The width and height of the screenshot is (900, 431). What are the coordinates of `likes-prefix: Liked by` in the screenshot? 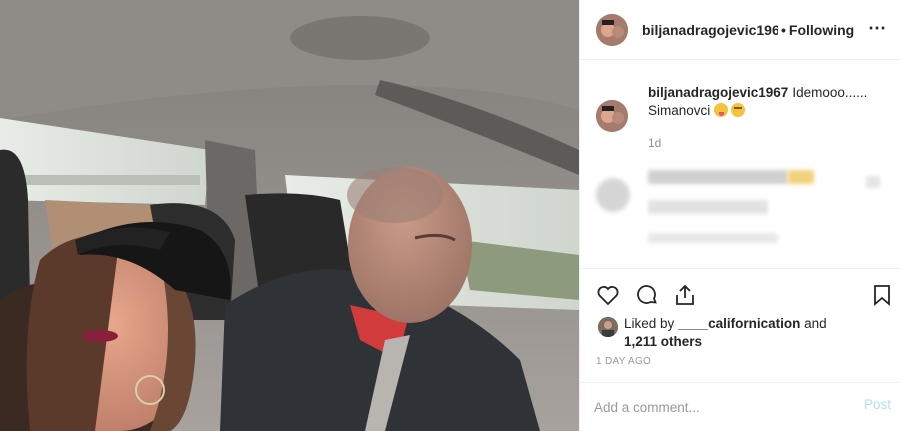 It's located at (649, 323).